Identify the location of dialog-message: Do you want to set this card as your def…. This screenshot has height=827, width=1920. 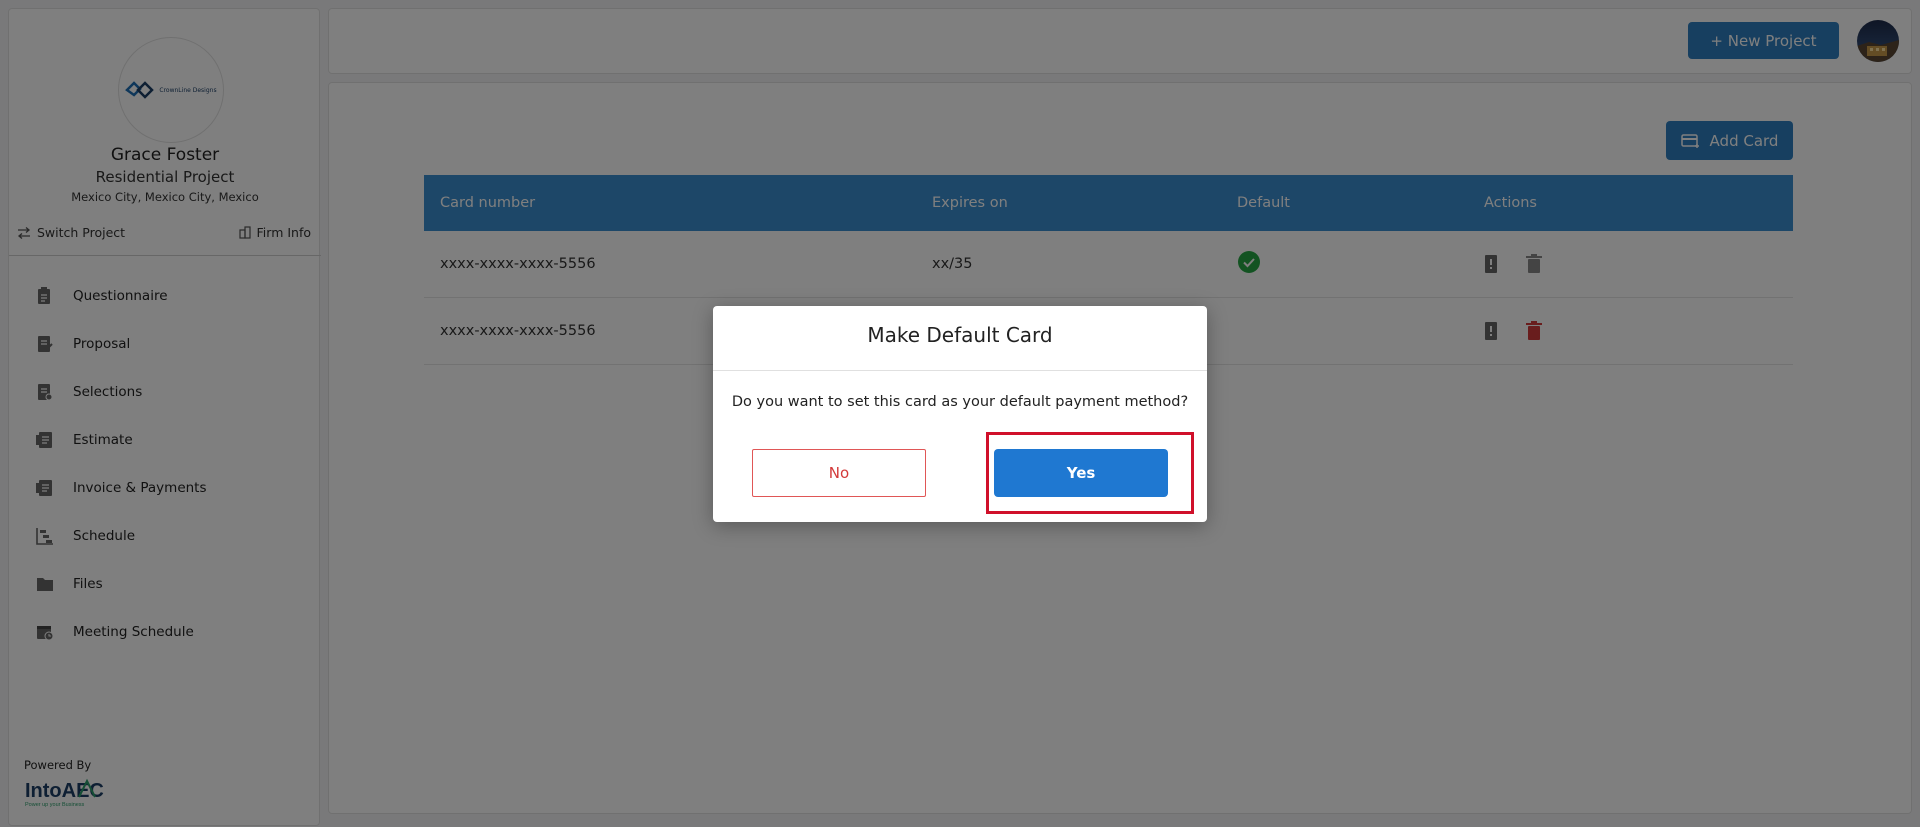
(960, 402).